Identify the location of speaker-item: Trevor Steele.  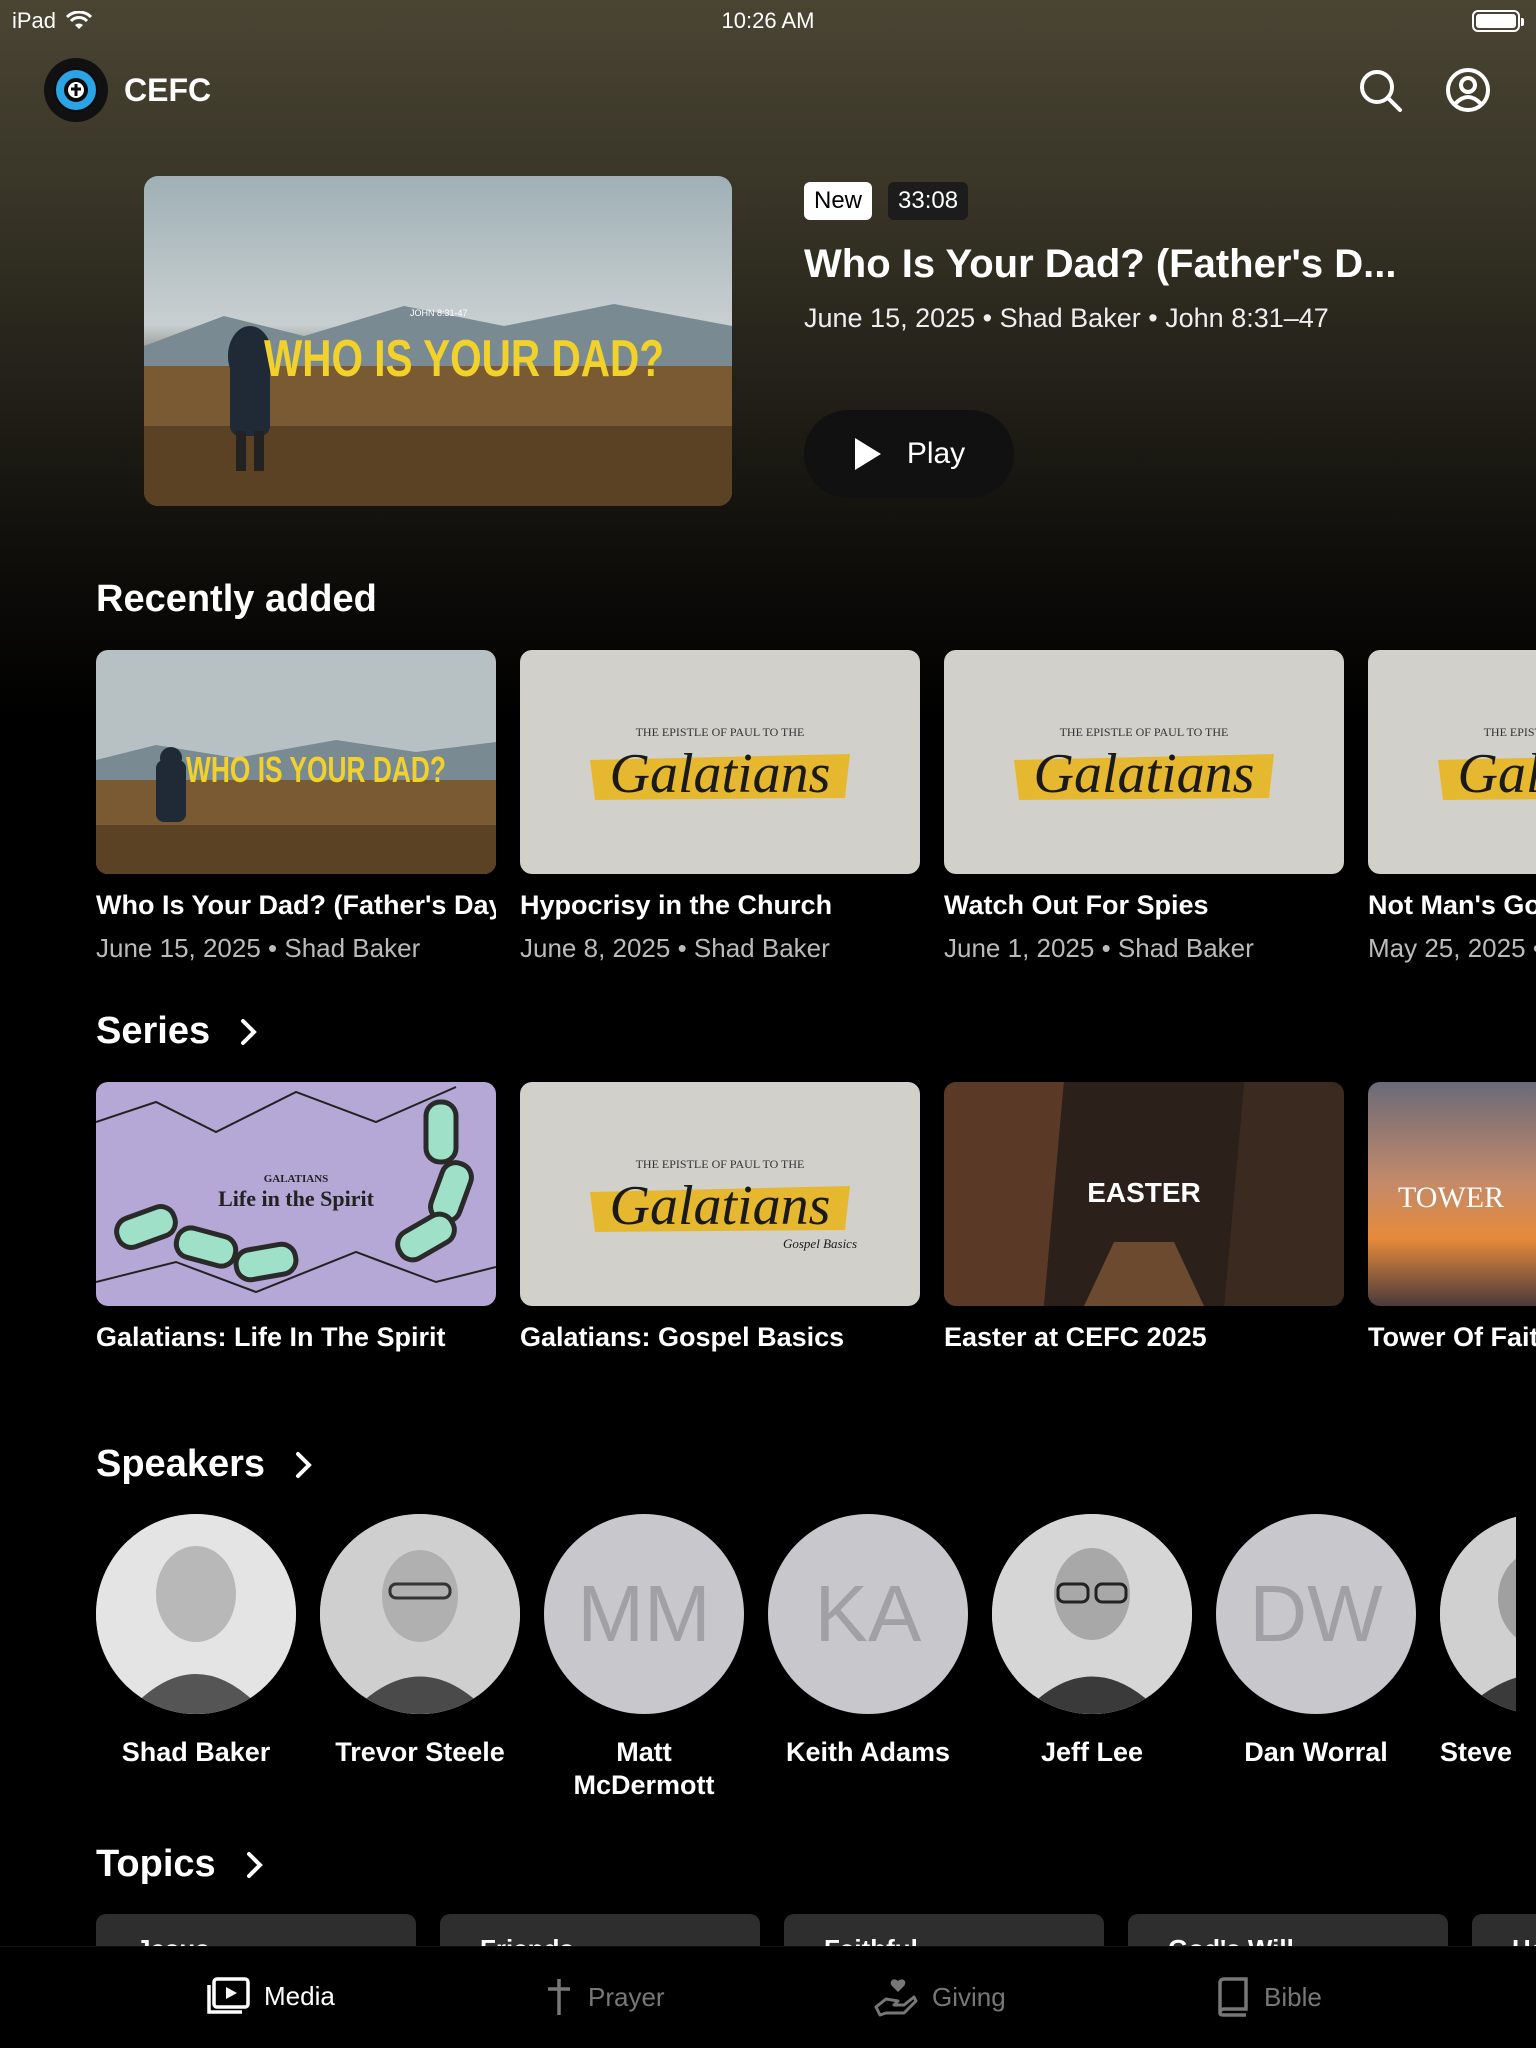
(420, 1658).